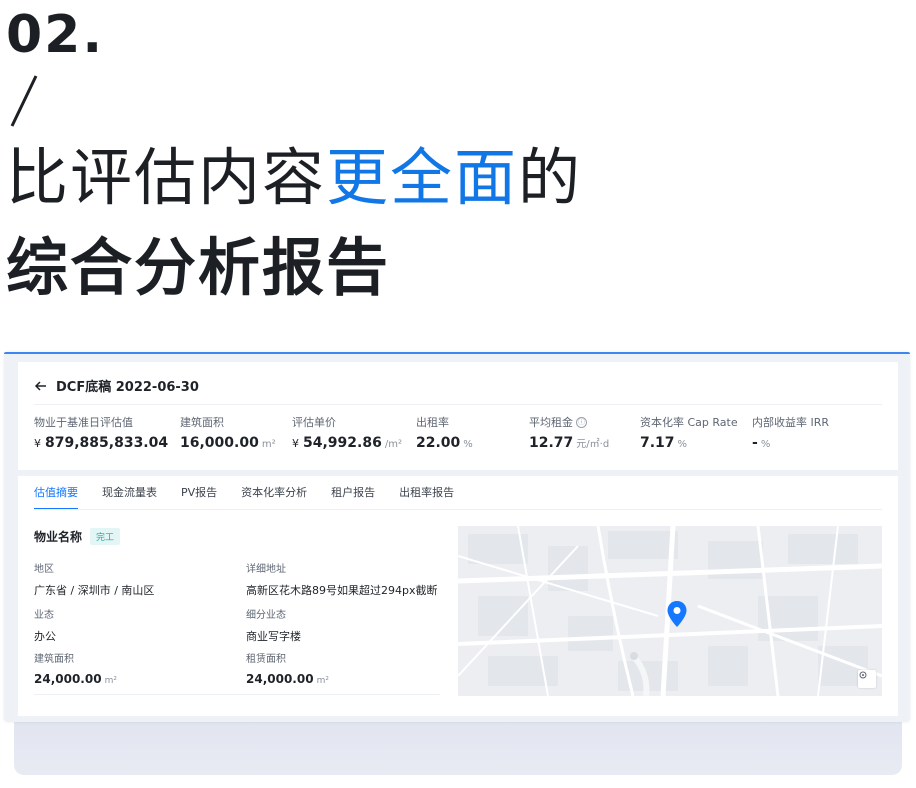 This screenshot has width=916, height=788. Describe the element at coordinates (268, 444) in the screenshot. I see `metric-unit: m²` at that location.